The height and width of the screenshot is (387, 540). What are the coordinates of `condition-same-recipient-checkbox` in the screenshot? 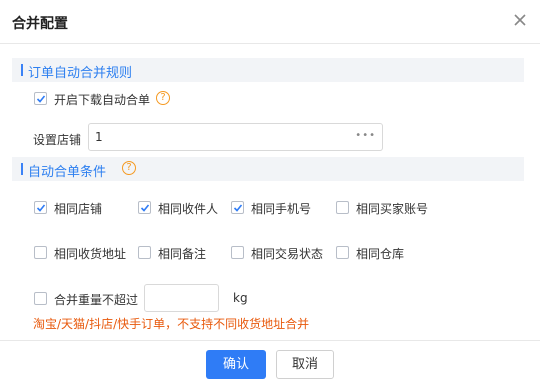 It's located at (144, 207).